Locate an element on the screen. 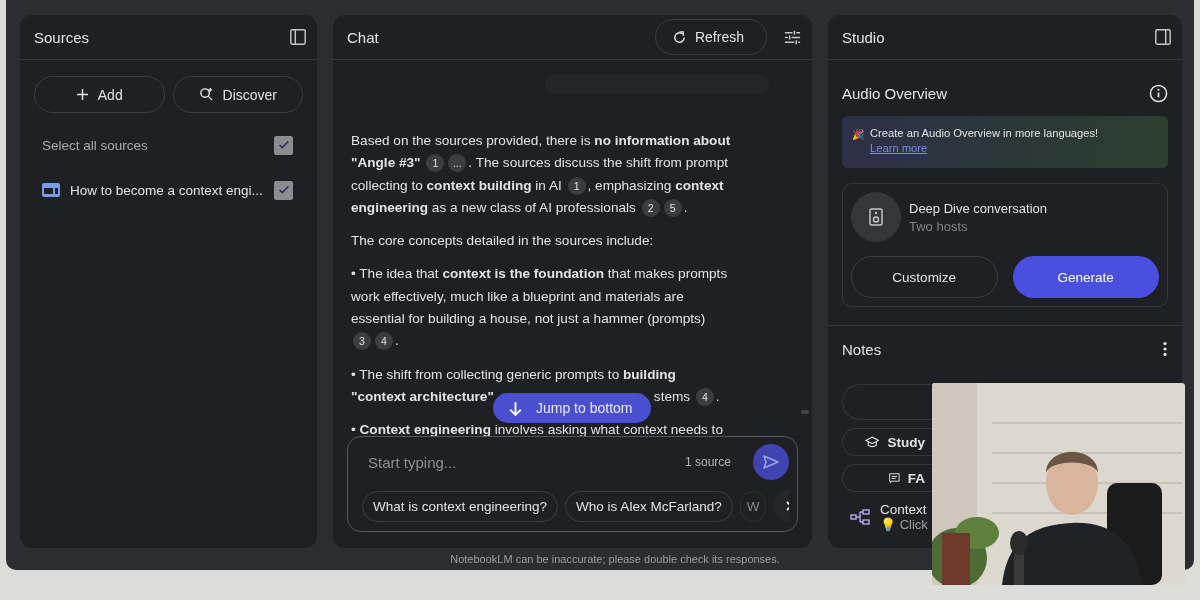 This screenshot has width=1200, height=600. section-title: Audio Overview is located at coordinates (895, 93).